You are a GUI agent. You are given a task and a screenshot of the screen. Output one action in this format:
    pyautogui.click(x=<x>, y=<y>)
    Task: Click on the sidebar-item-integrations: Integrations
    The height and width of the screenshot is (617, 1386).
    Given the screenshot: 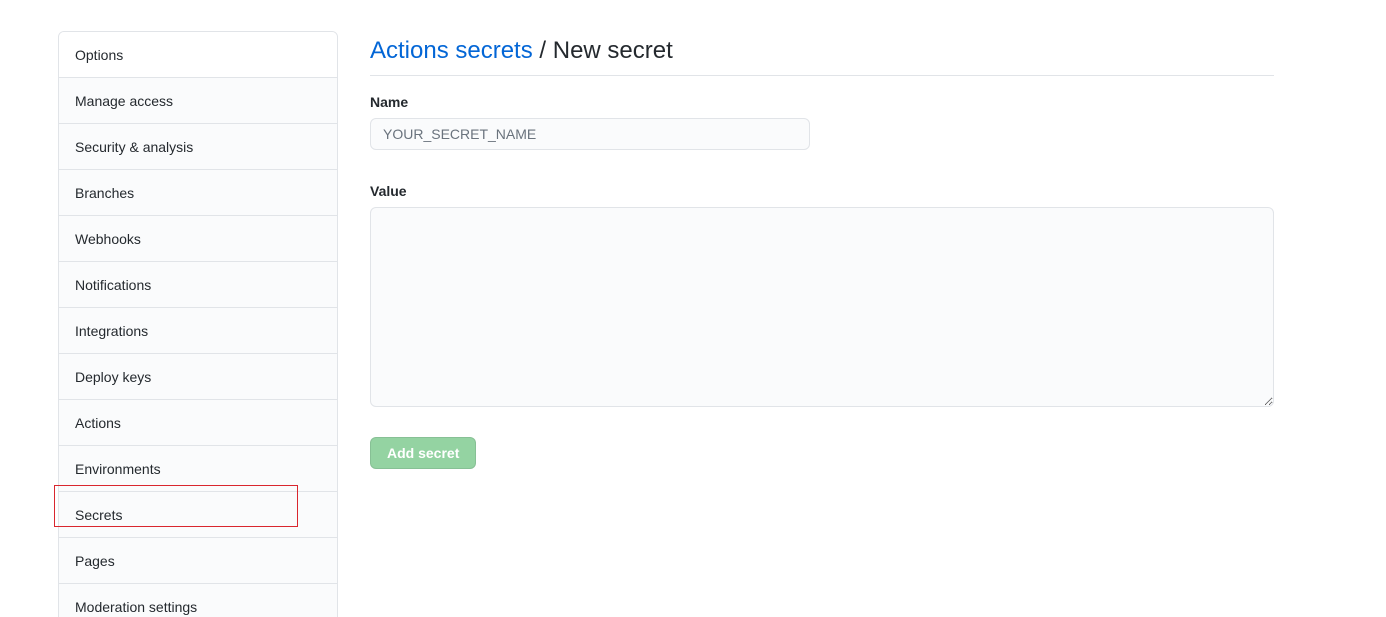 What is the action you would take?
    pyautogui.click(x=198, y=331)
    